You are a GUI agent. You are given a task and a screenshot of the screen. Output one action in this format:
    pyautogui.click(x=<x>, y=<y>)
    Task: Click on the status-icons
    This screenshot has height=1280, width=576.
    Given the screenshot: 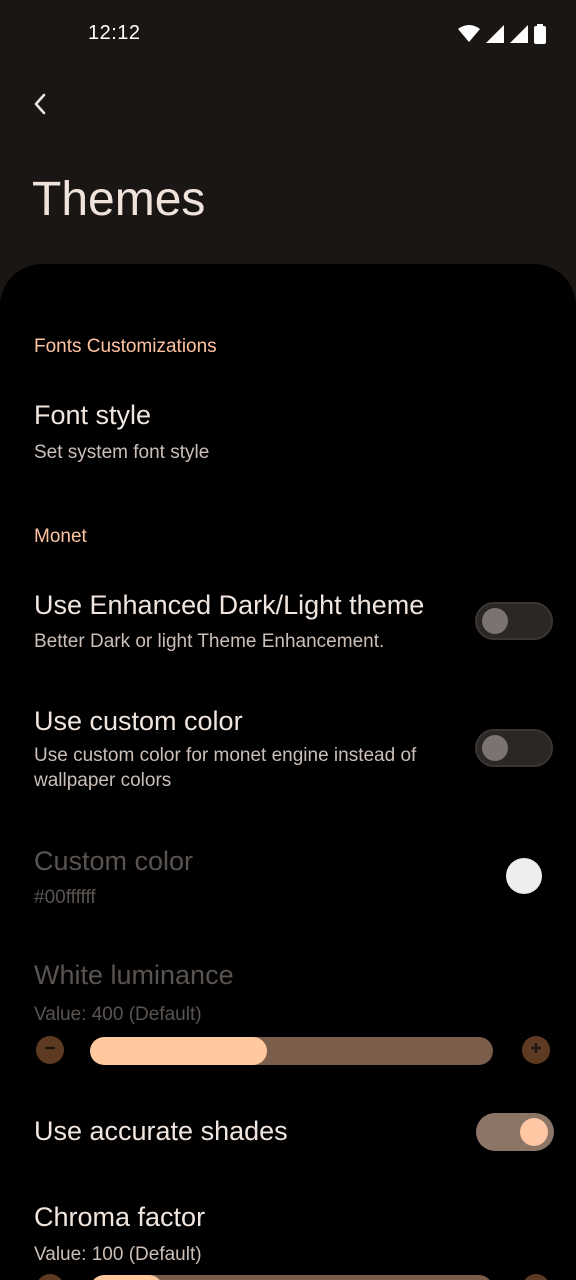 What is the action you would take?
    pyautogui.click(x=502, y=34)
    